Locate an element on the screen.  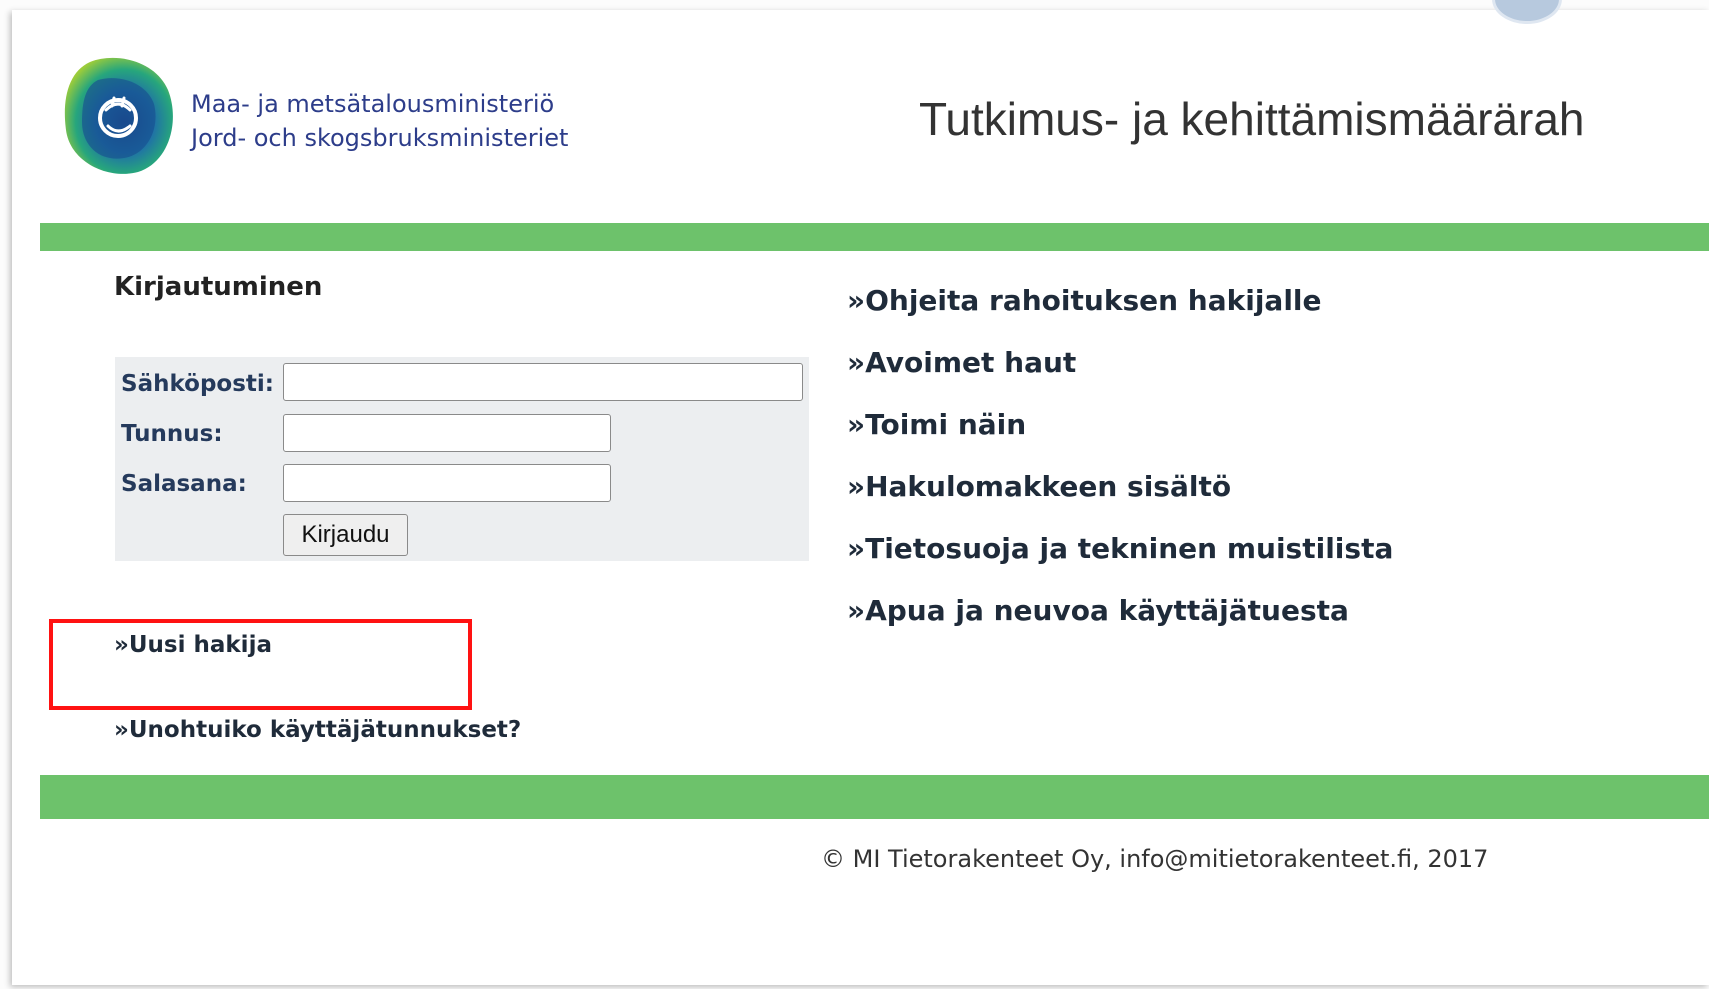
email-field is located at coordinates (543, 382).